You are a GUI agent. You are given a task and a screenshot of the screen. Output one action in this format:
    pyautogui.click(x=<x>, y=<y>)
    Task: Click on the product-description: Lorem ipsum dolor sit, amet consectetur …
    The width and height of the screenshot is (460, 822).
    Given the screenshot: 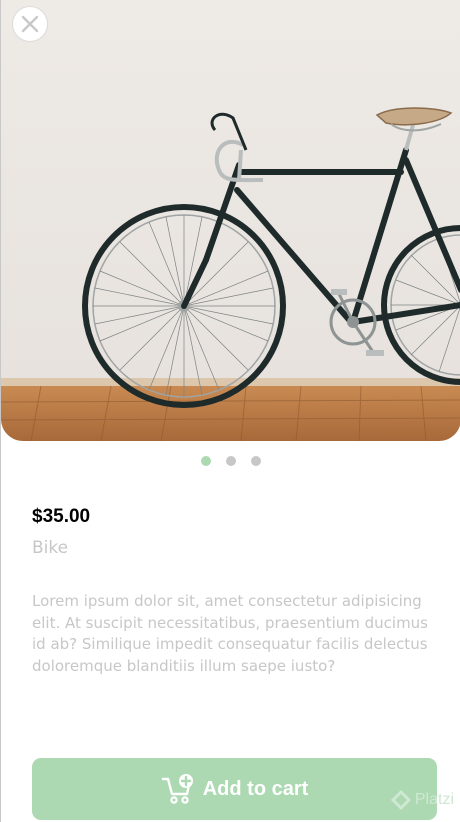 What is the action you would take?
    pyautogui.click(x=230, y=633)
    